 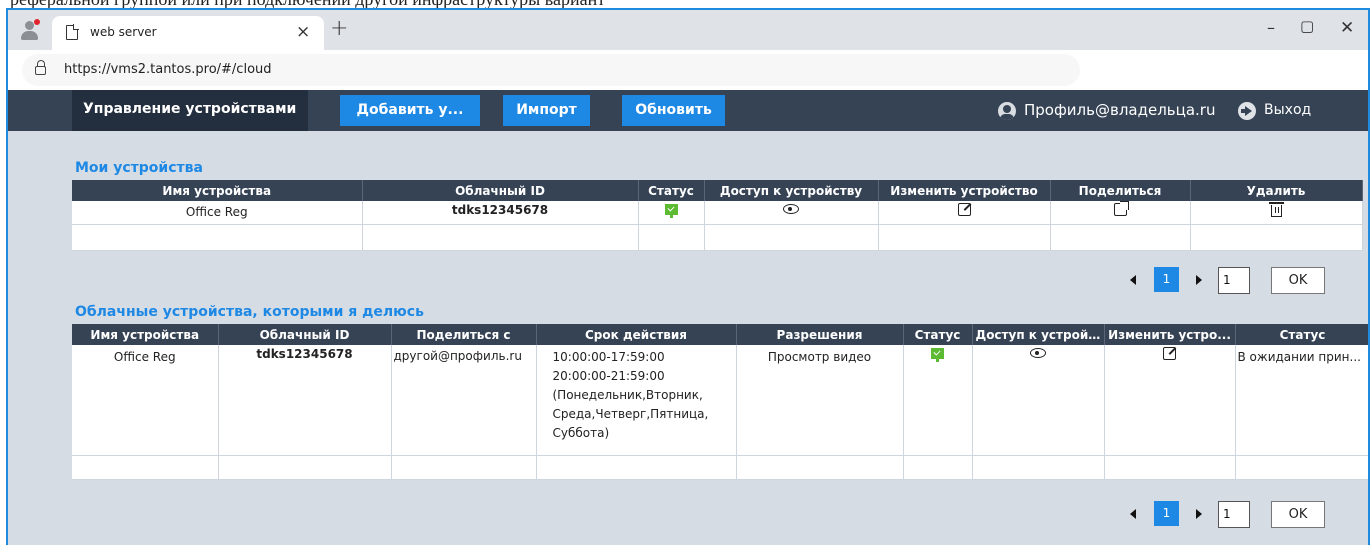 I want to click on logout-link: Выход, so click(x=1287, y=110).